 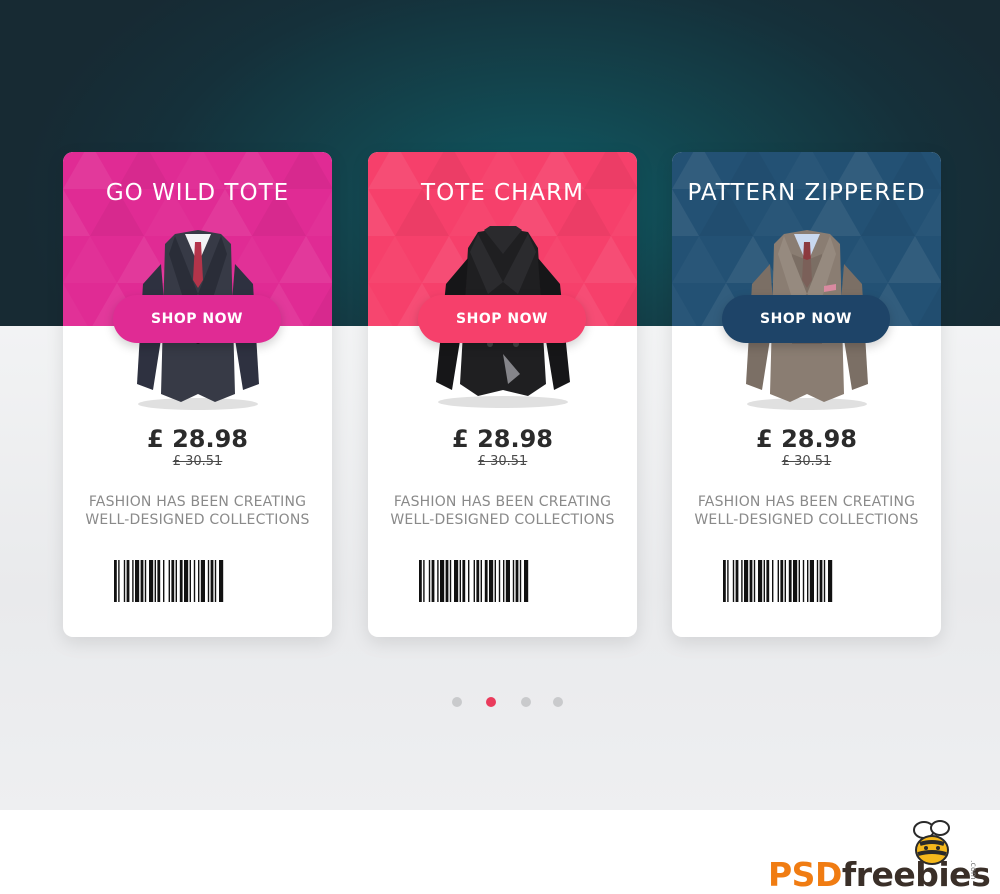 I want to click on psdfreebies-logo: PSDfreebies .com, so click(x=878, y=856).